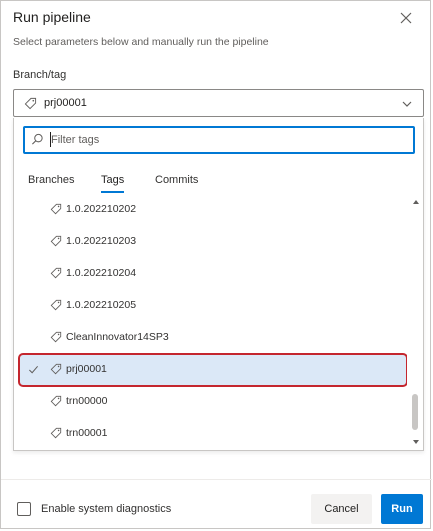 The image size is (433, 531). I want to click on scrollbar-thumb, so click(415, 412).